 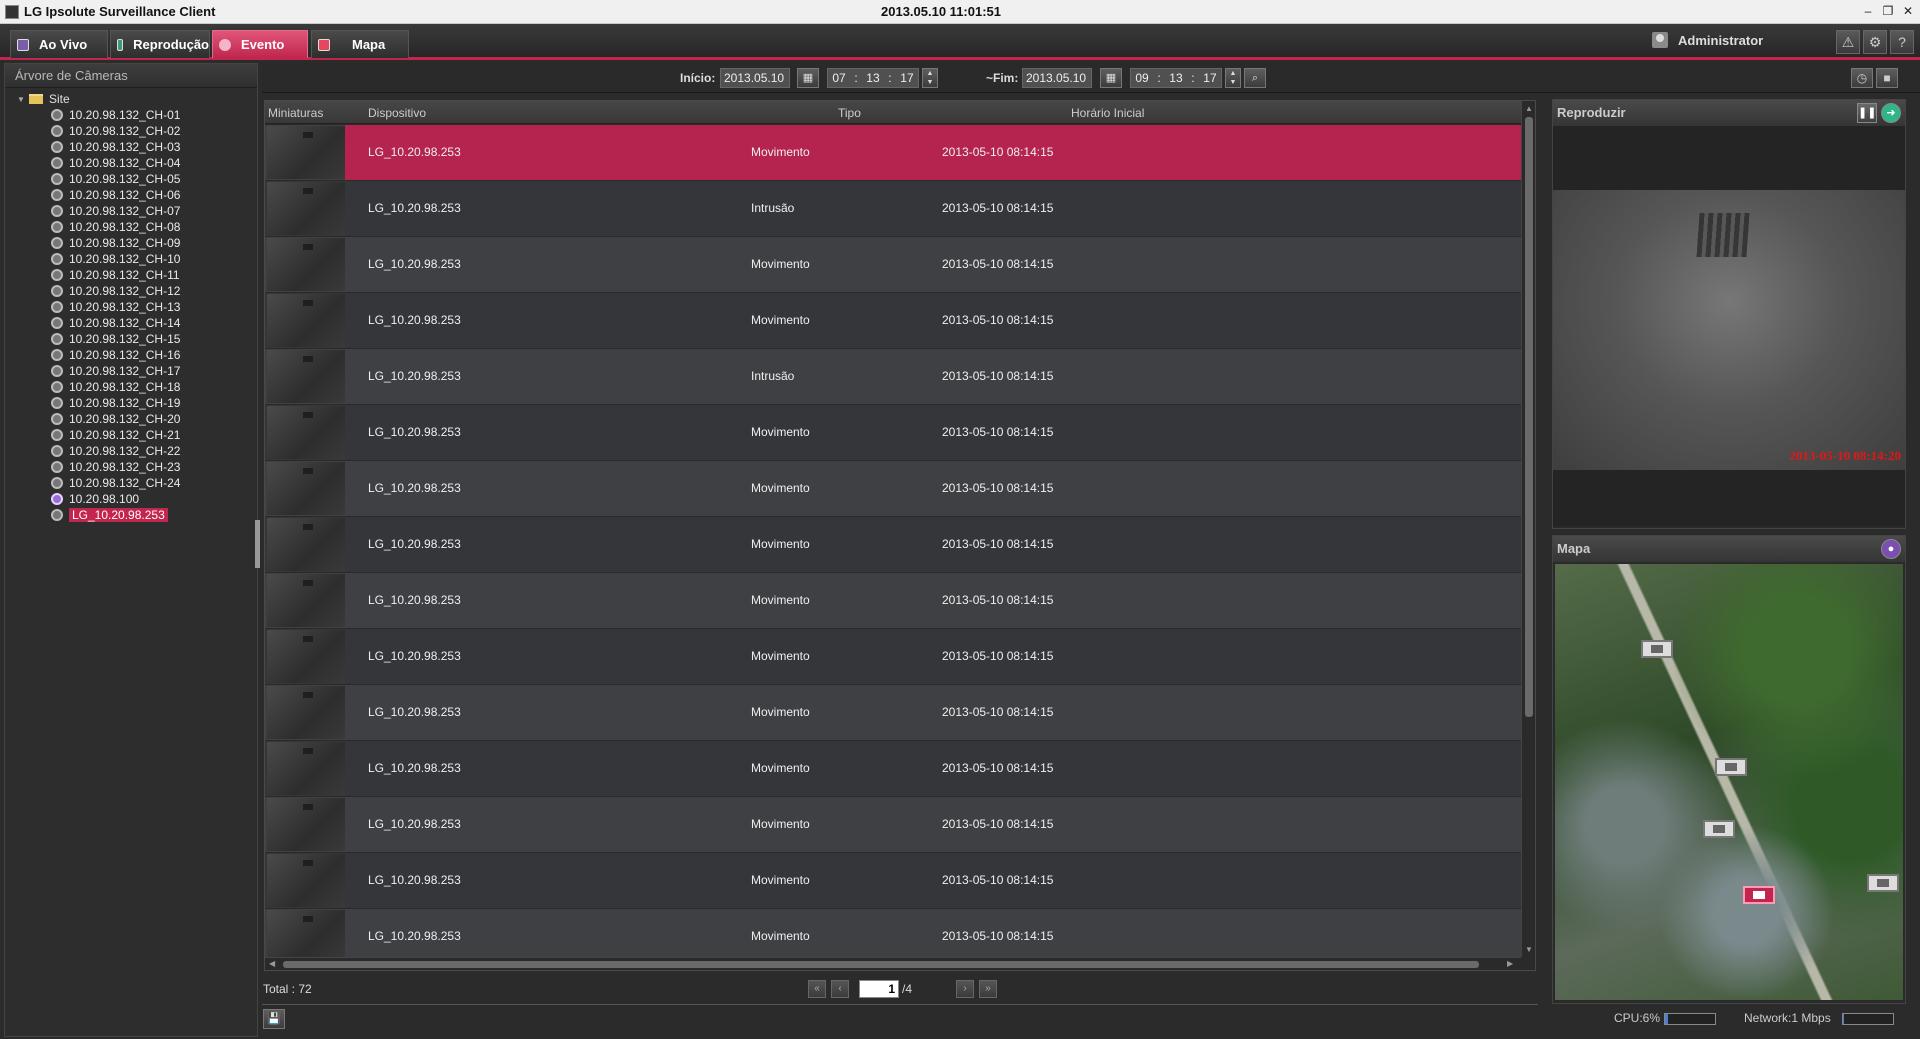 I want to click on tree-item-camera: 10.20.98.132_CH-10, so click(x=131, y=259).